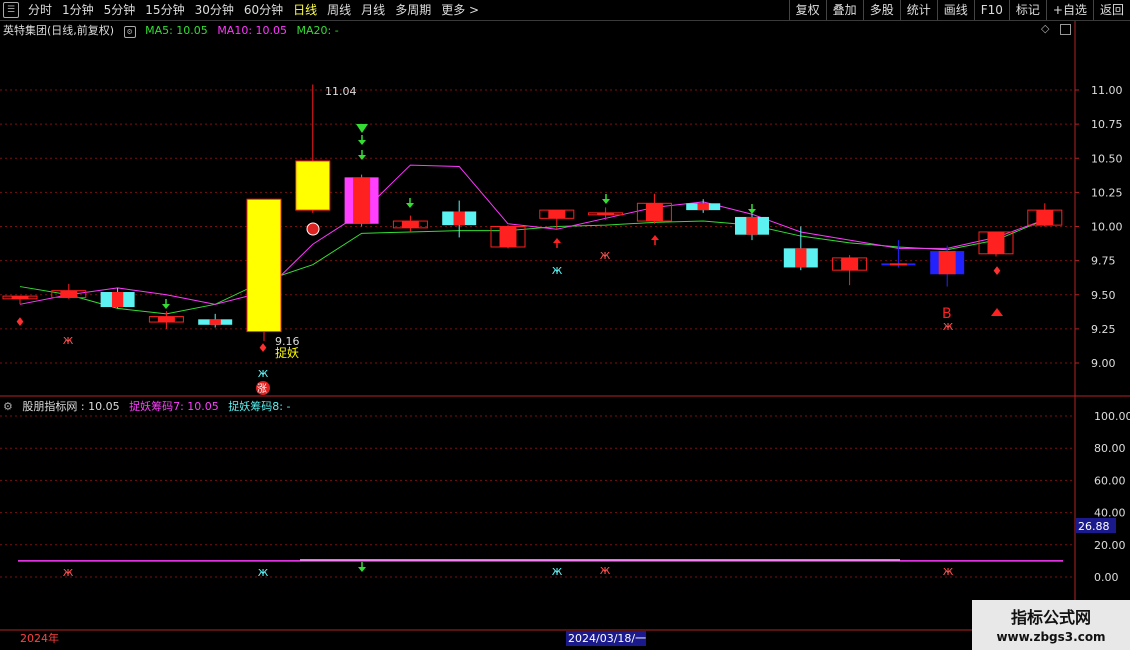 The height and width of the screenshot is (650, 1130). Describe the element at coordinates (120, 10) in the screenshot. I see `tab-period-2: 5分钟` at that location.